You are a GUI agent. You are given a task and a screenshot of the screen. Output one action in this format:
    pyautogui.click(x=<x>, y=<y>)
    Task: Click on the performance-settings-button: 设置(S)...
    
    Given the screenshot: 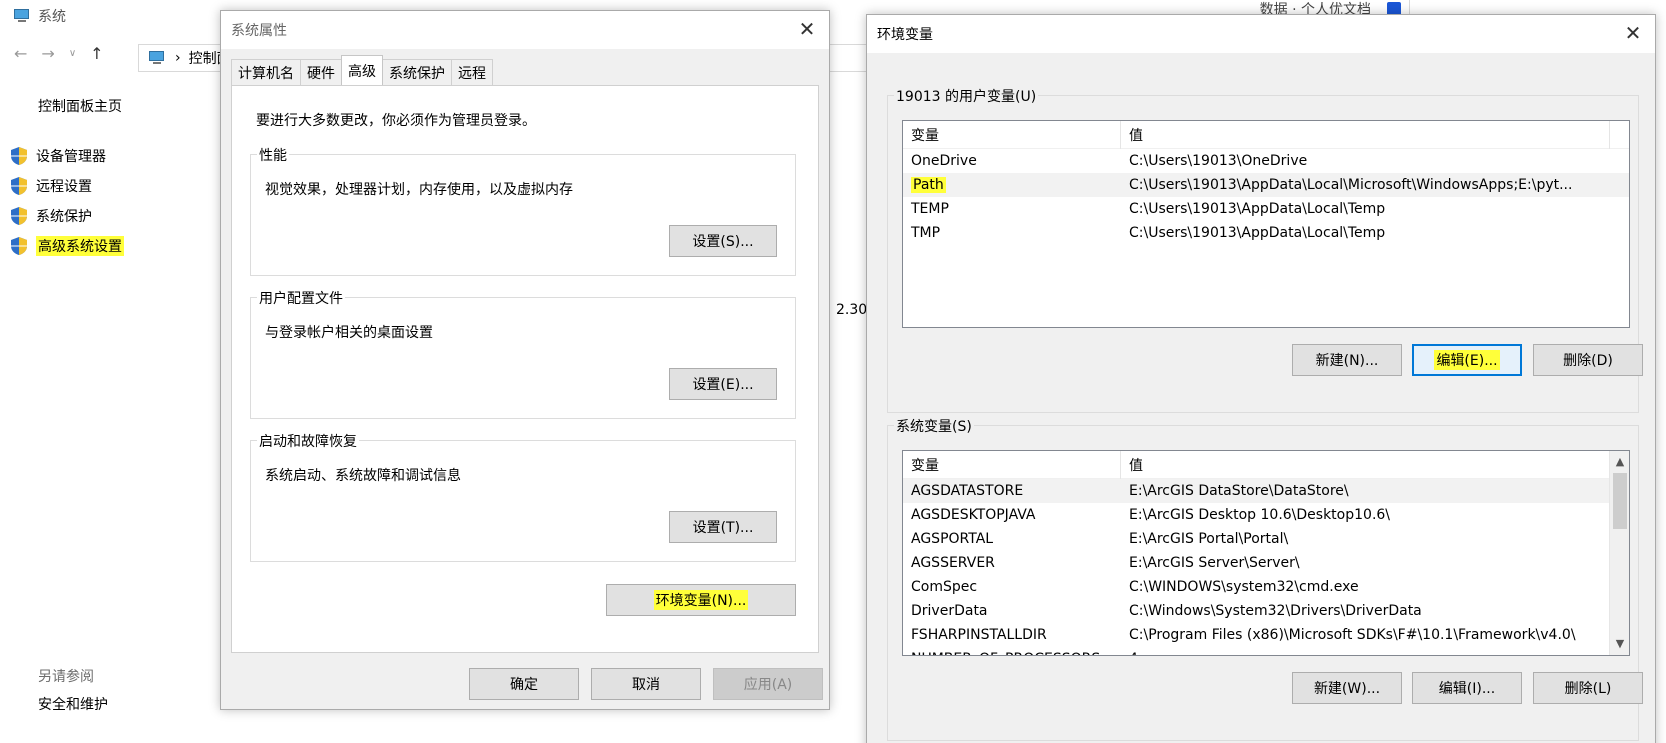 What is the action you would take?
    pyautogui.click(x=723, y=241)
    